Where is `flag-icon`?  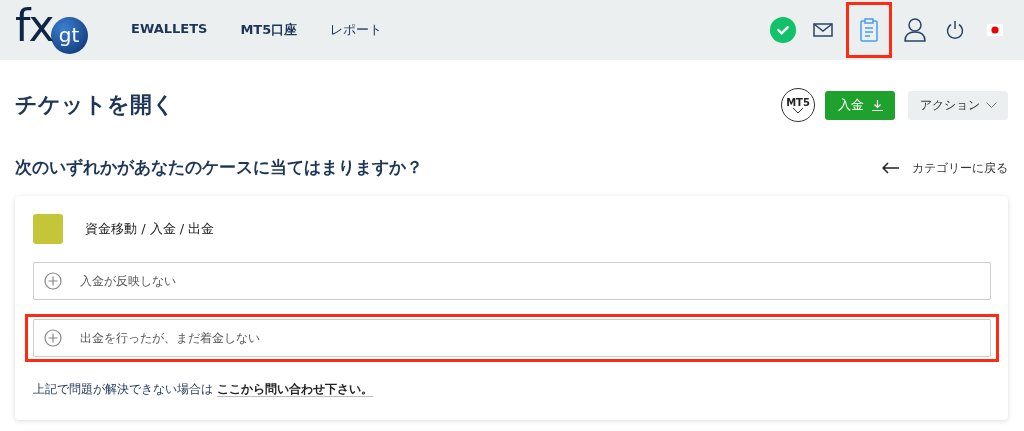
flag-icon is located at coordinates (995, 30).